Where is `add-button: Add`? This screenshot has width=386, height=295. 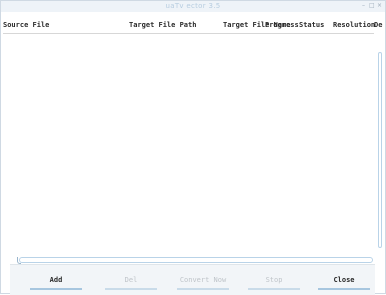
add-button: Add is located at coordinates (56, 281).